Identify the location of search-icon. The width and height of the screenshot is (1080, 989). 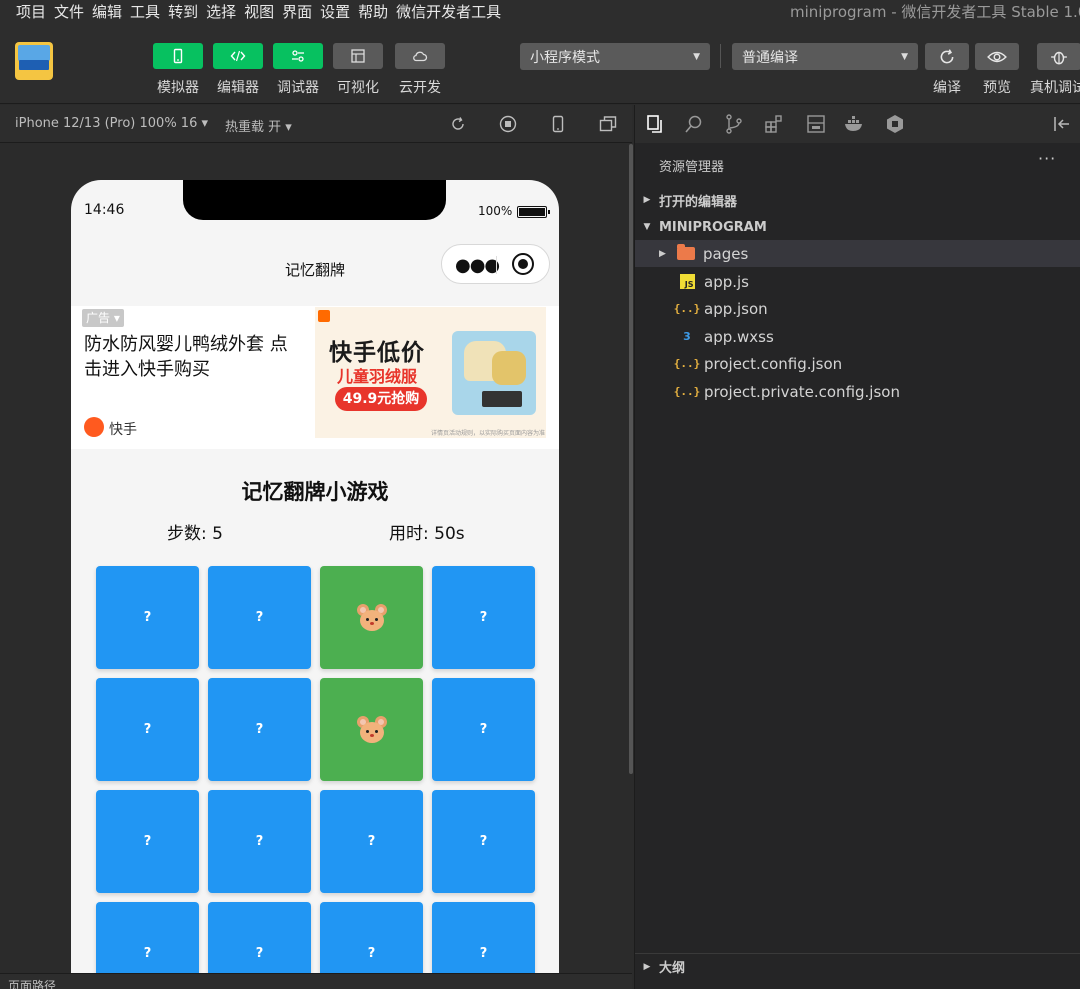
(694, 124).